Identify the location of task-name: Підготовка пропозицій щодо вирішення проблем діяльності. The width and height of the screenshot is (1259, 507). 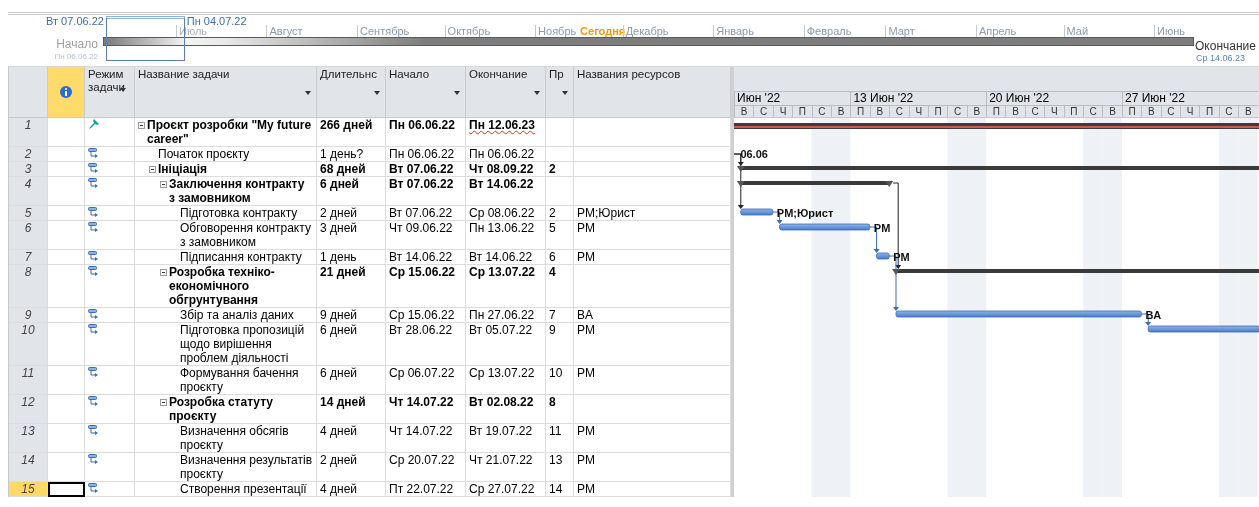
(243, 344).